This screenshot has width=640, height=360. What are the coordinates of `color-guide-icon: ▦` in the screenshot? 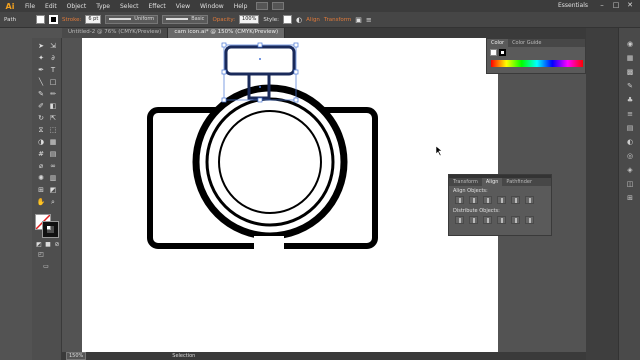 It's located at (630, 58).